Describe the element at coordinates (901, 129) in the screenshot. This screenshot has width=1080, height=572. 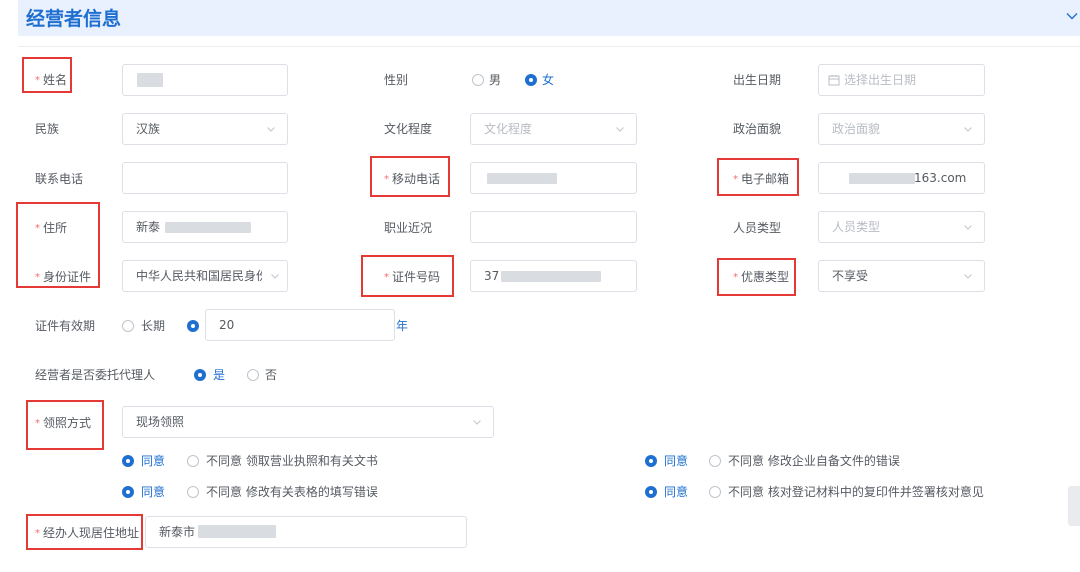
I see `political-select: 政治面貌` at that location.